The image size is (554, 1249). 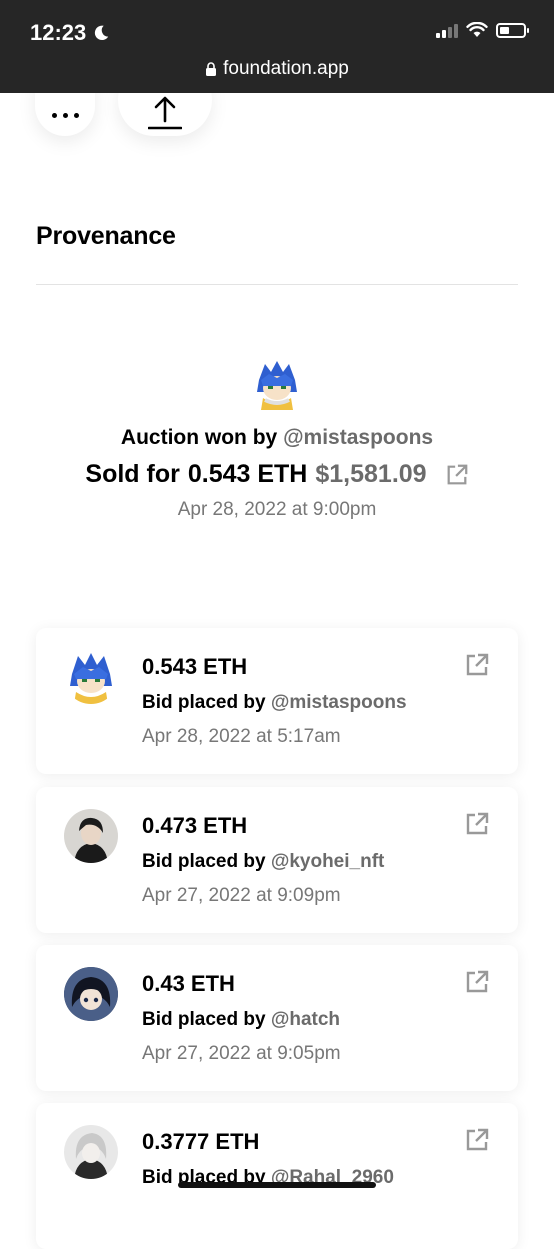 I want to click on winner-handle-link: @mistaspoons, so click(x=358, y=437).